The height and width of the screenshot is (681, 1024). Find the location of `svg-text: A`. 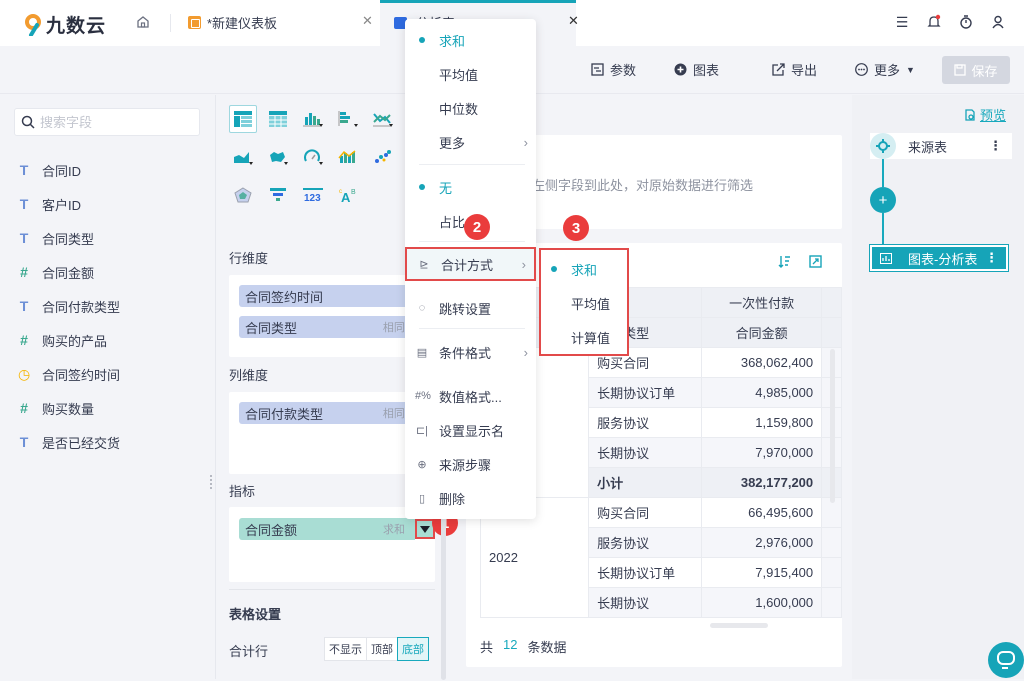

svg-text: A is located at coordinates (346, 196).